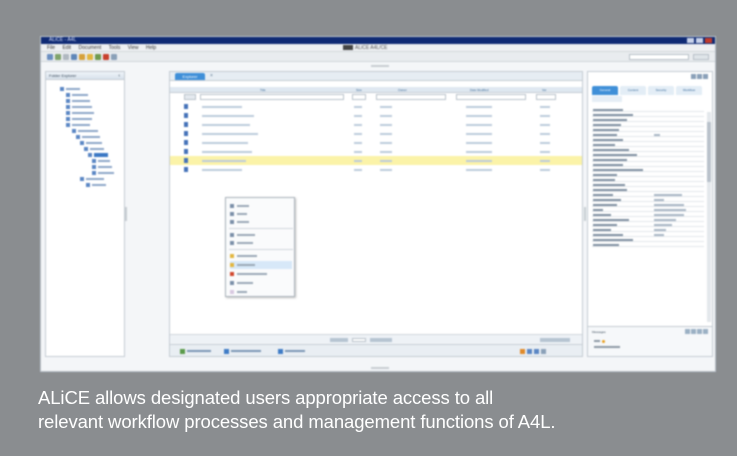  I want to click on close-tab-icon: ×, so click(211, 76).